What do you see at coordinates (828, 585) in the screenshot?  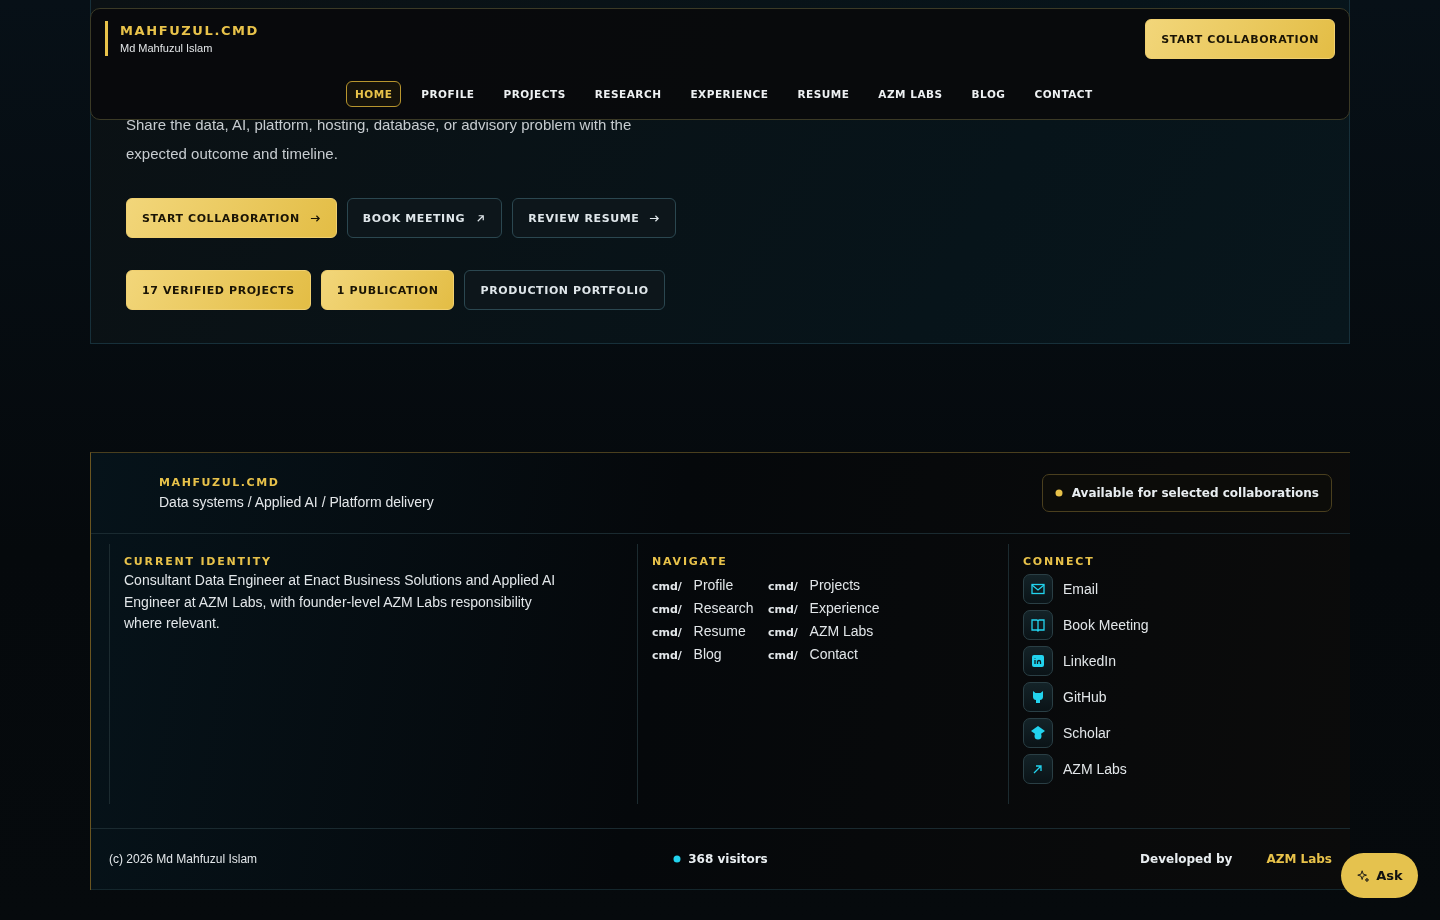 I see `footer-nav-link: cmd/ Projects` at bounding box center [828, 585].